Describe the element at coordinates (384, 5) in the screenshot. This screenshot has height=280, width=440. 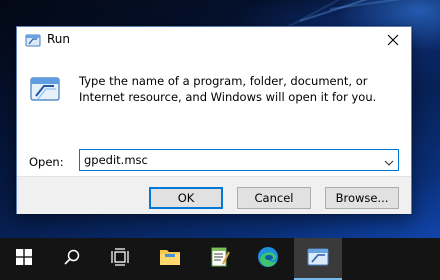
I see `wallpaper-light-ray` at that location.